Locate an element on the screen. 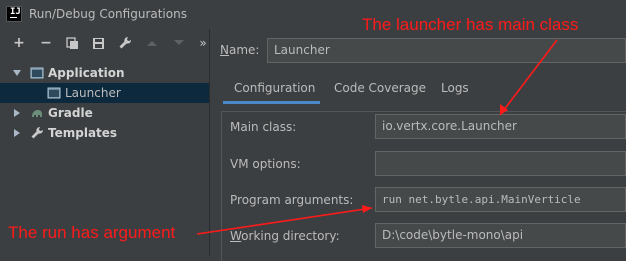  tab-code-coverage: Code Coverage is located at coordinates (380, 88).